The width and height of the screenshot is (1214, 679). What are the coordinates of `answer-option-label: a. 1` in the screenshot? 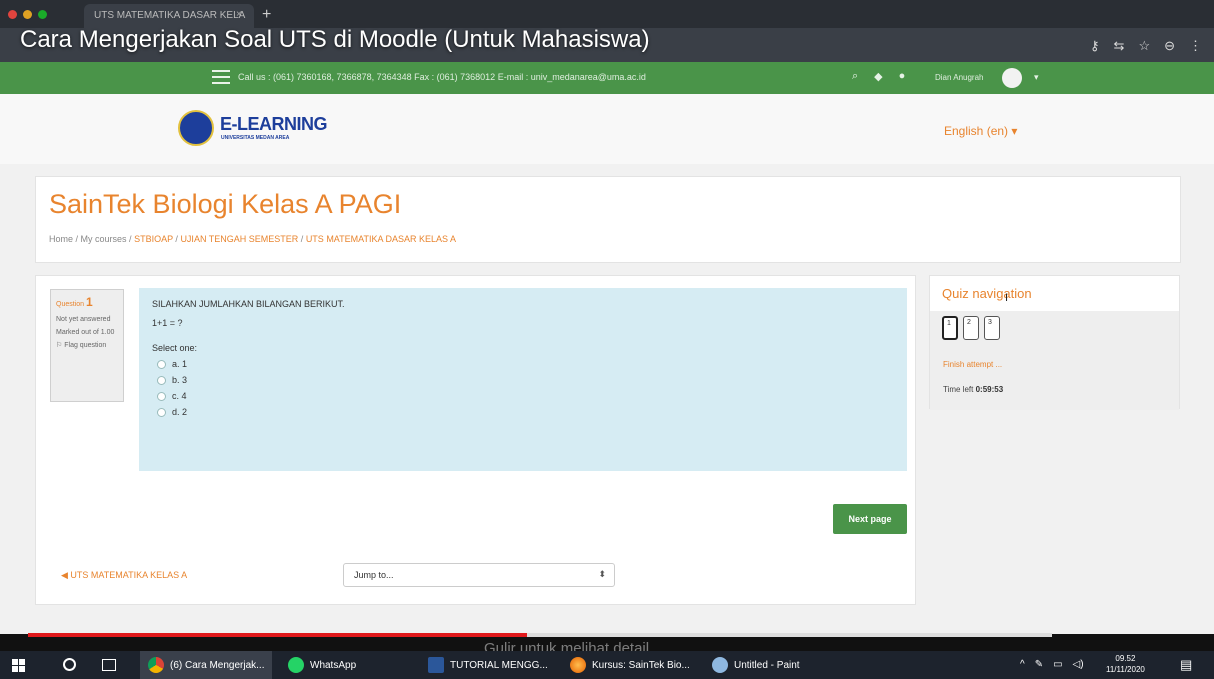 It's located at (180, 364).